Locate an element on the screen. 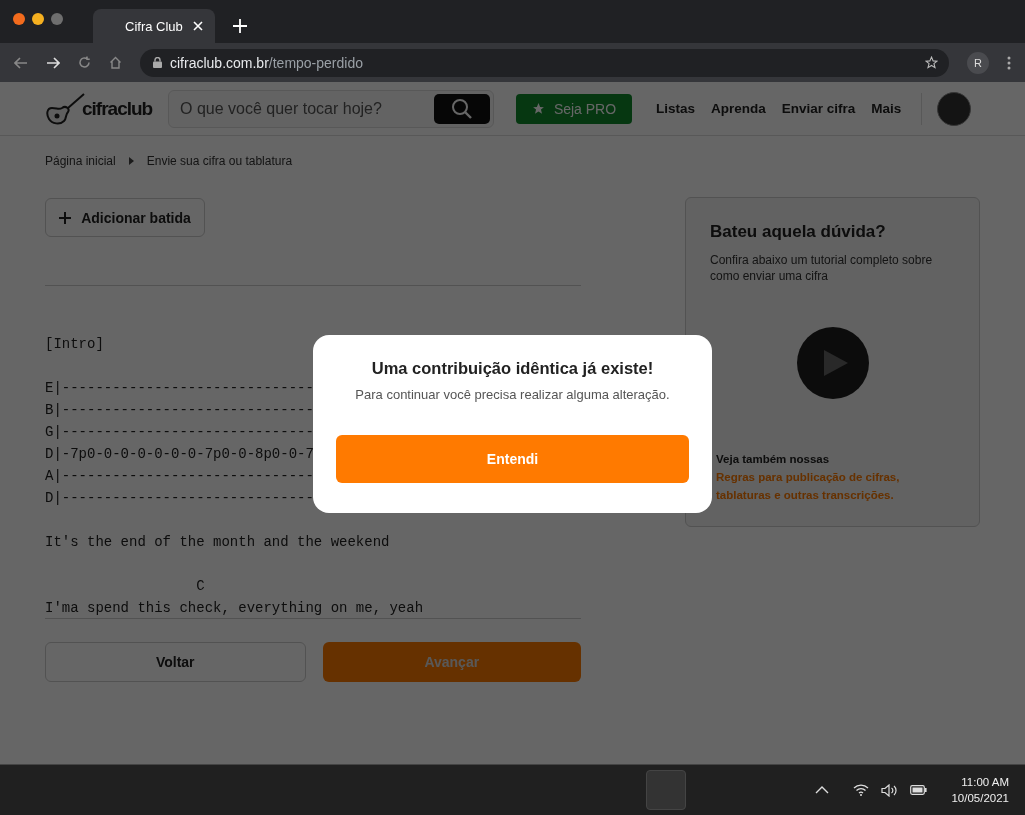  plus-icon is located at coordinates (65, 217).